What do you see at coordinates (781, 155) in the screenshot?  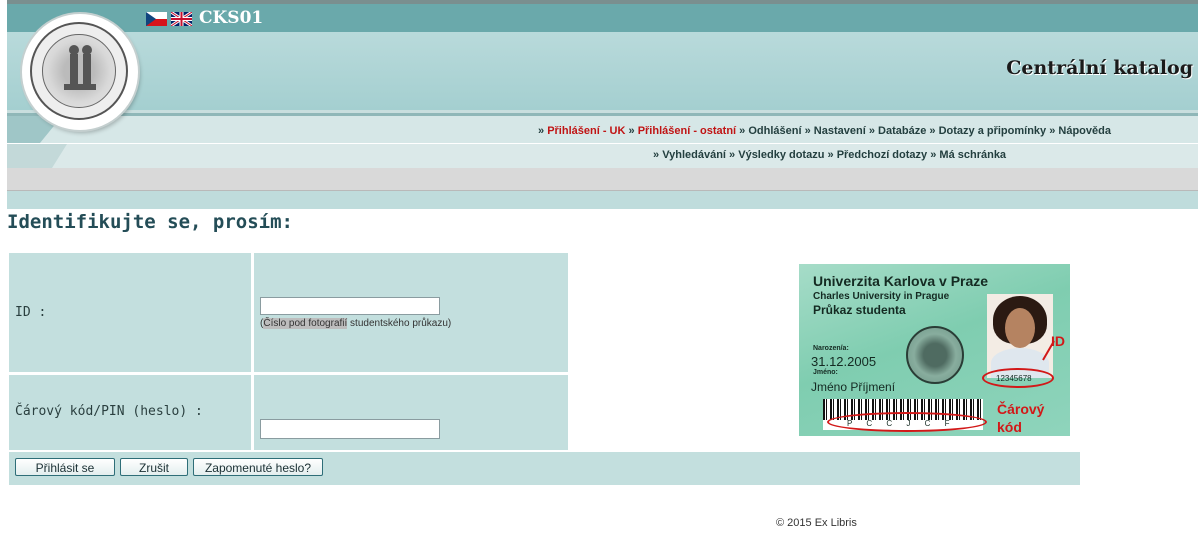 I see `nav-link-results: Výsledky dotazu` at bounding box center [781, 155].